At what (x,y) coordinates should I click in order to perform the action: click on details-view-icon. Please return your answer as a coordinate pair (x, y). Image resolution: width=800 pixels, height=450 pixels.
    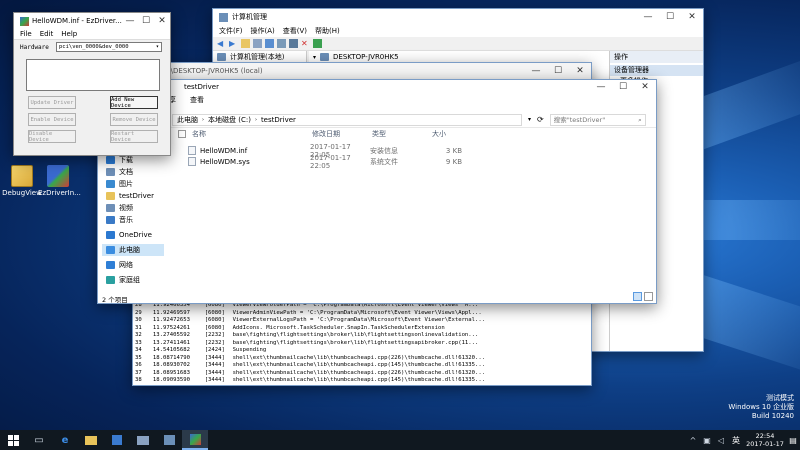
    Looking at the image, I should click on (637, 296).